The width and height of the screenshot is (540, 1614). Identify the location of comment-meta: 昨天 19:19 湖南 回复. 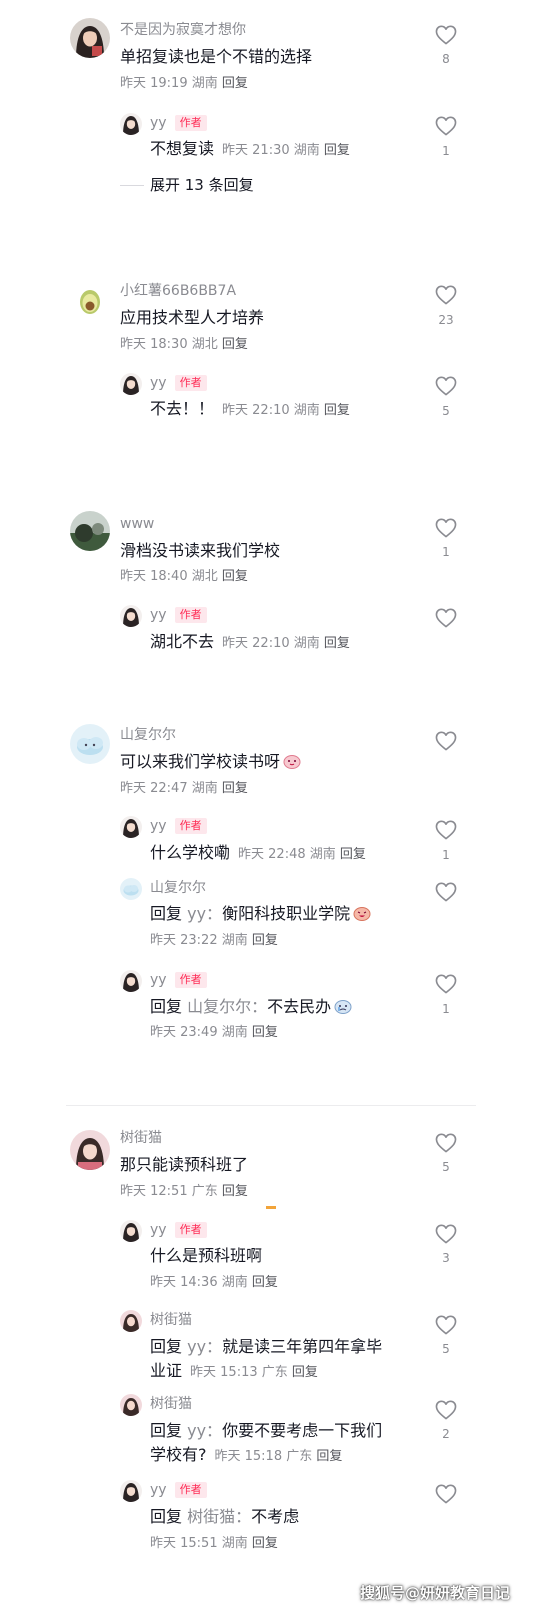
(184, 84).